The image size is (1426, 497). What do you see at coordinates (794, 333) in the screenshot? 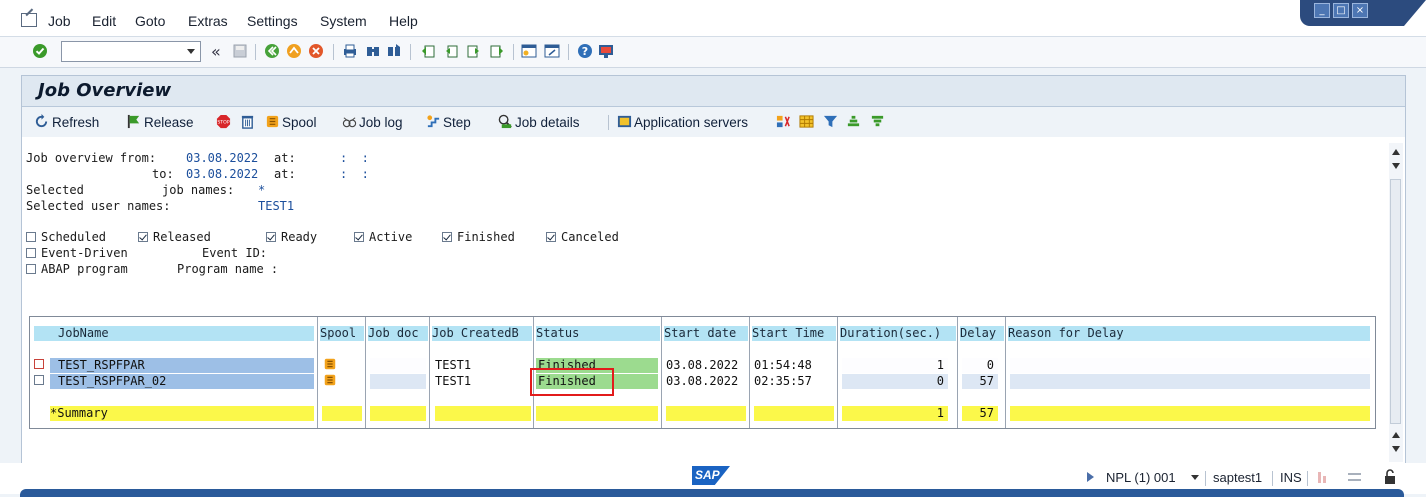
I see `header-start-time: Start Time` at bounding box center [794, 333].